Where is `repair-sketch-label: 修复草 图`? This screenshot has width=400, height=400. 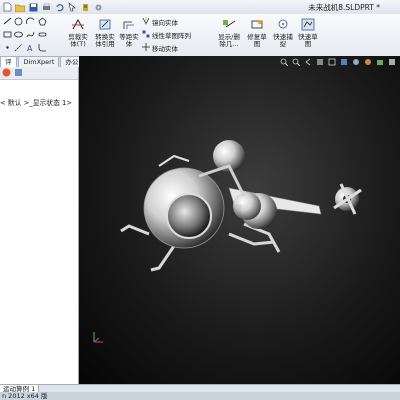 repair-sketch-label: 修复草 图 is located at coordinates (257, 40).